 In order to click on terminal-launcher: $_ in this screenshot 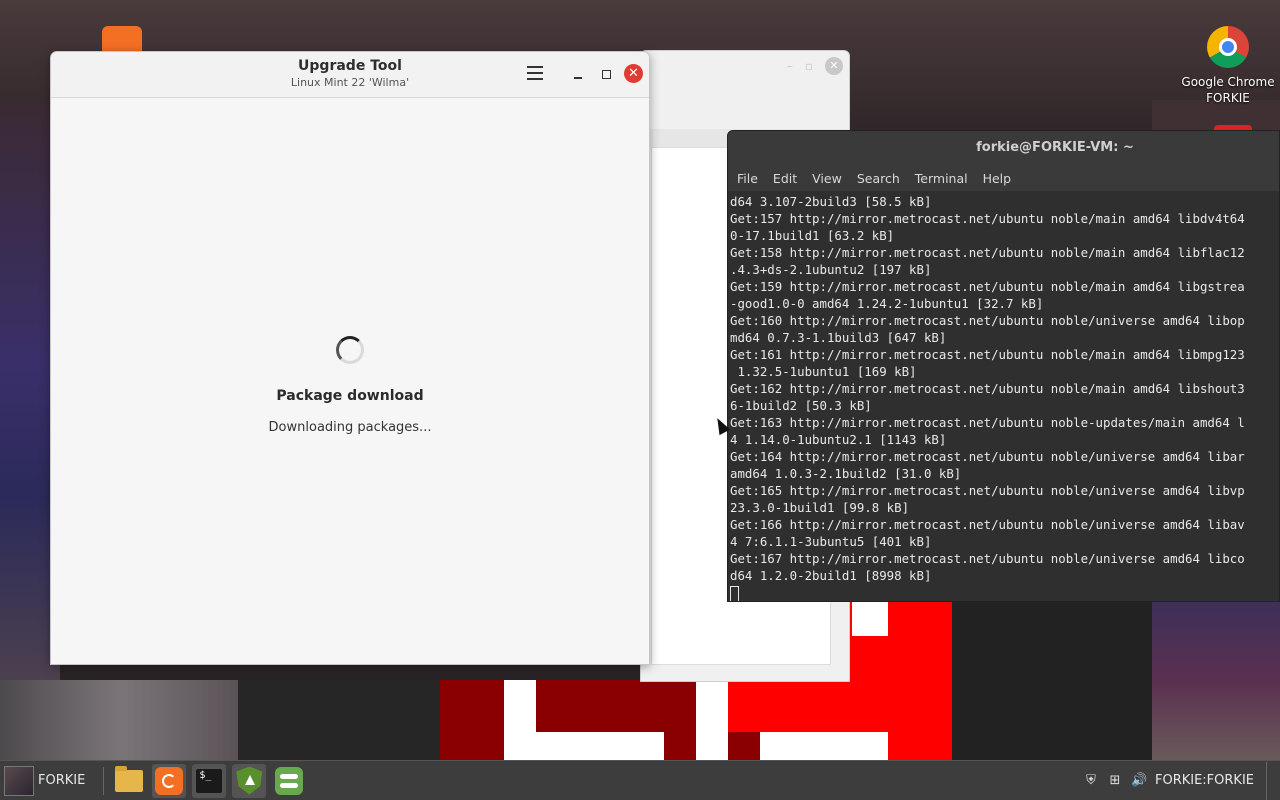, I will do `click(209, 780)`.